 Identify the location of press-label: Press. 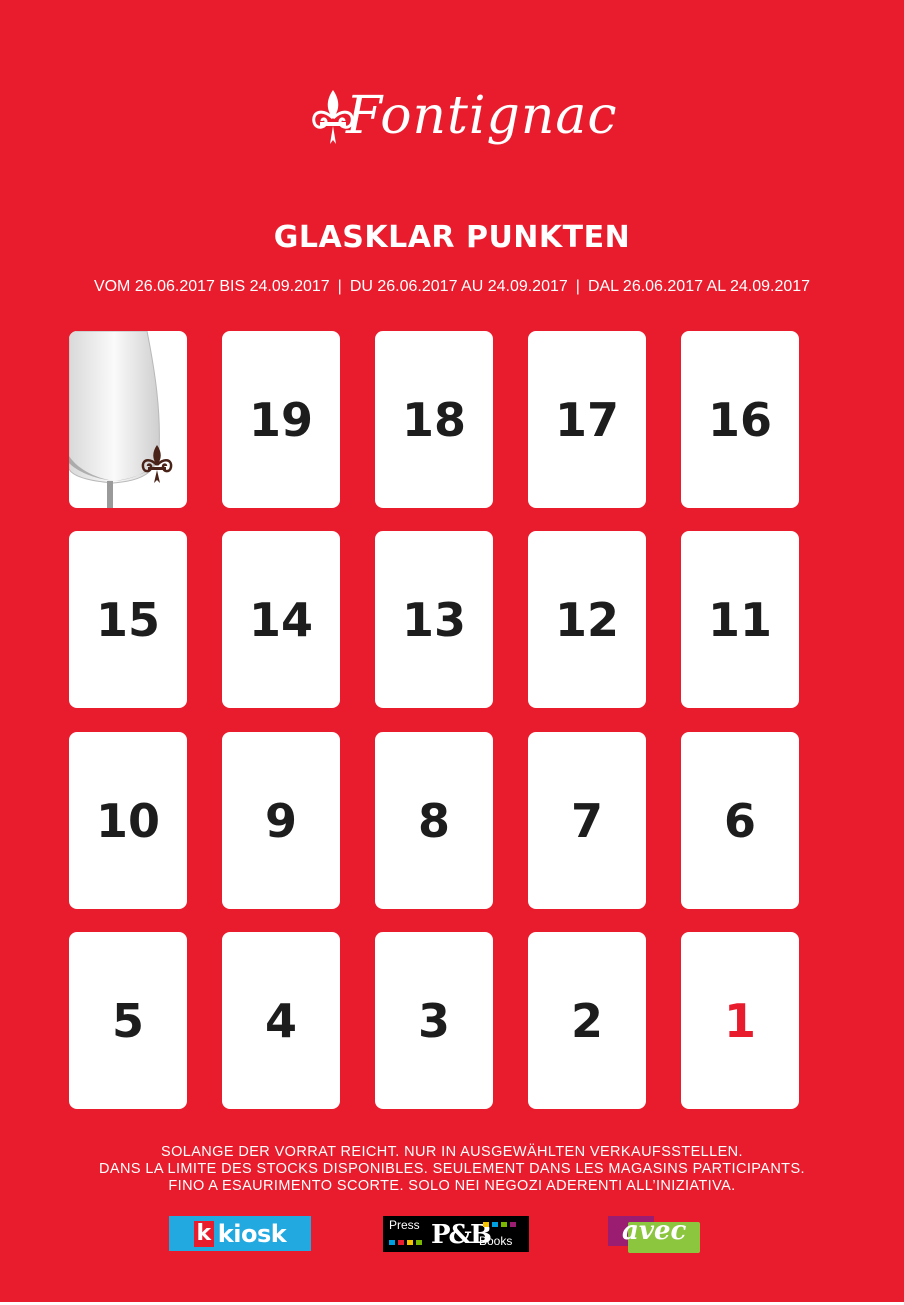
(404, 1225).